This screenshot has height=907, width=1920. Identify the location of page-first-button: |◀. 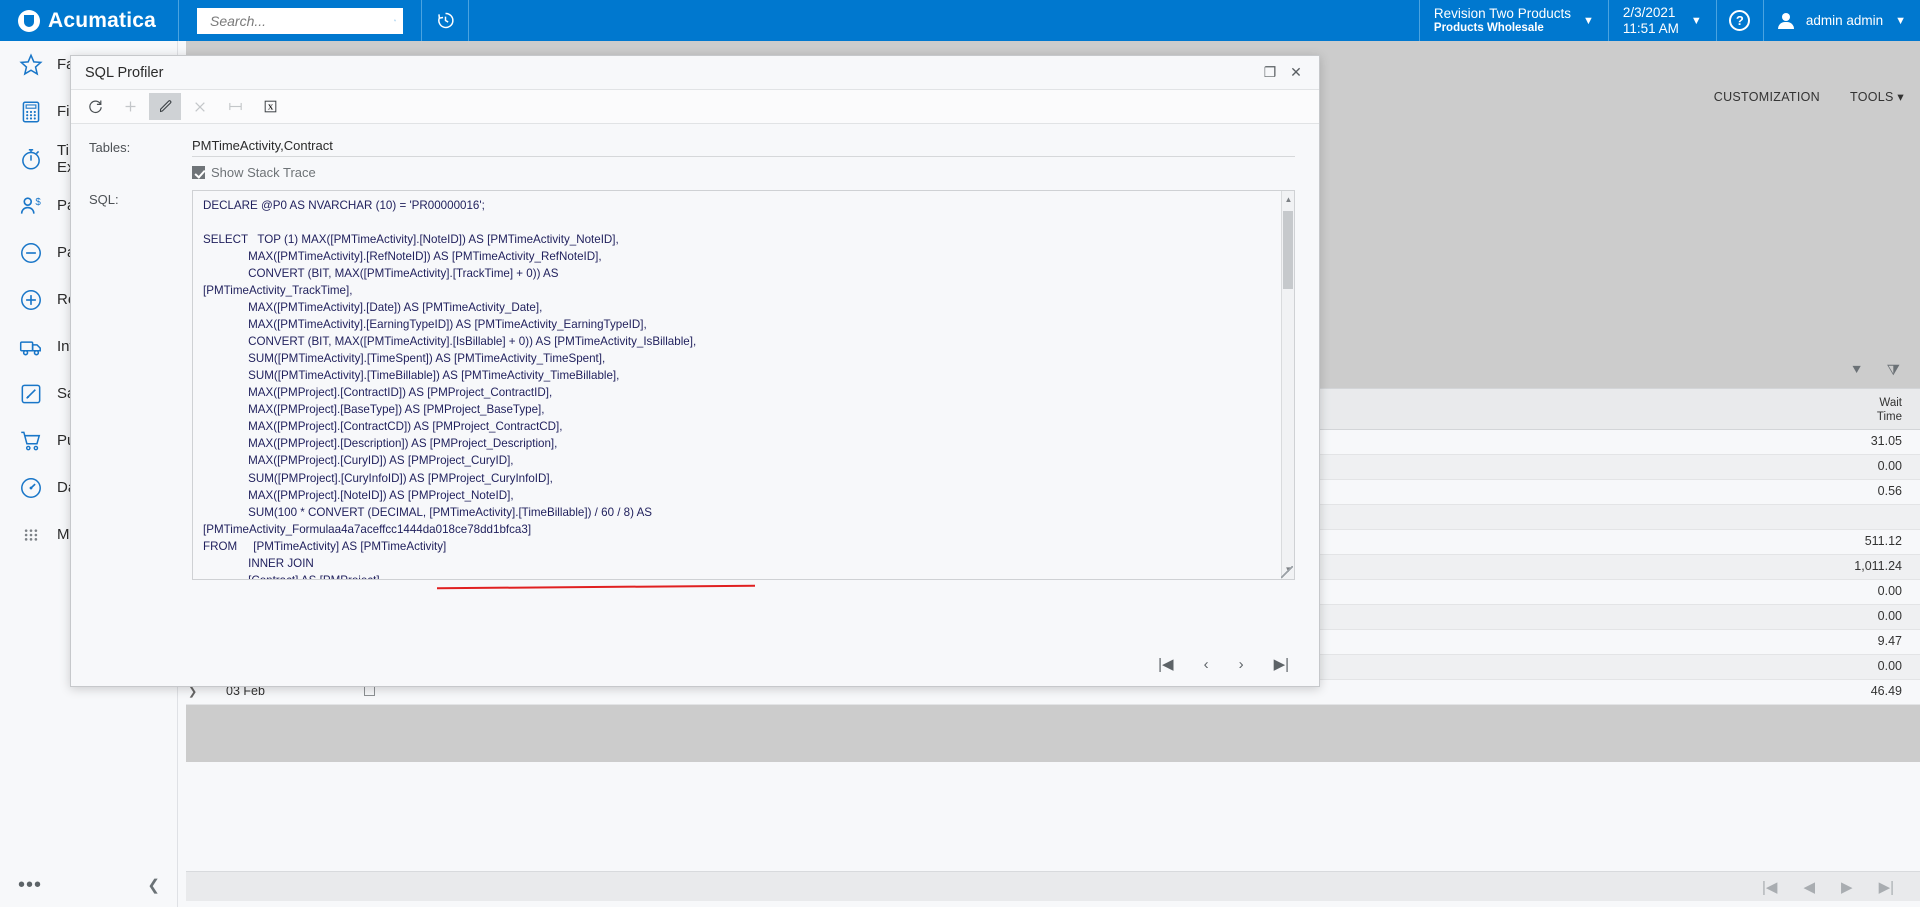
(1769, 887).